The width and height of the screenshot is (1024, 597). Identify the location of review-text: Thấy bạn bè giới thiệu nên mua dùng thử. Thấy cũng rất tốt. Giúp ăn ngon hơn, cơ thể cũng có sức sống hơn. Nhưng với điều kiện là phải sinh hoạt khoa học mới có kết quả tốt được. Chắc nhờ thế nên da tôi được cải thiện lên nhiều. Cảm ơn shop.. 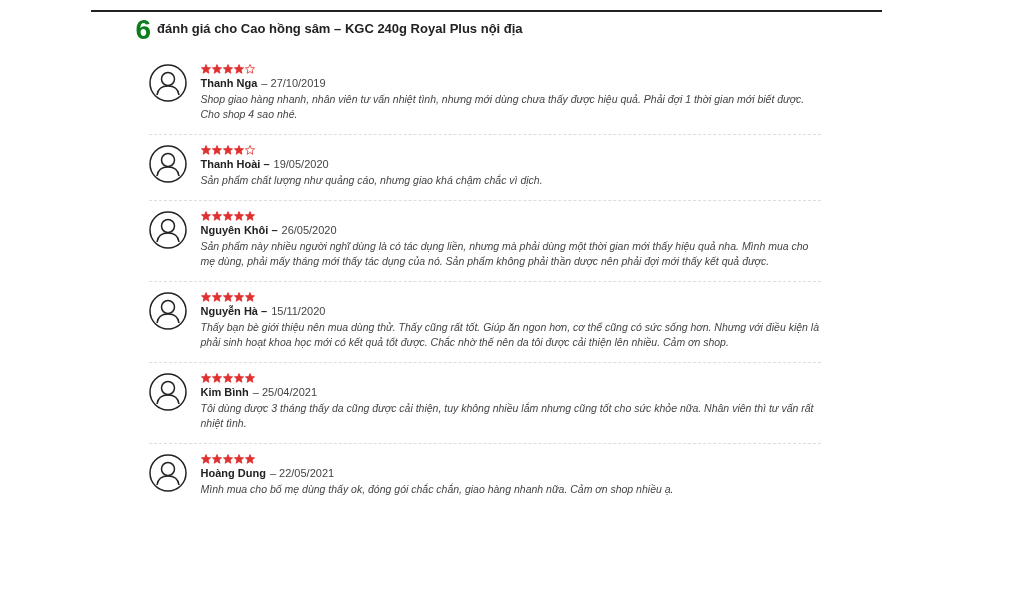
(510, 335).